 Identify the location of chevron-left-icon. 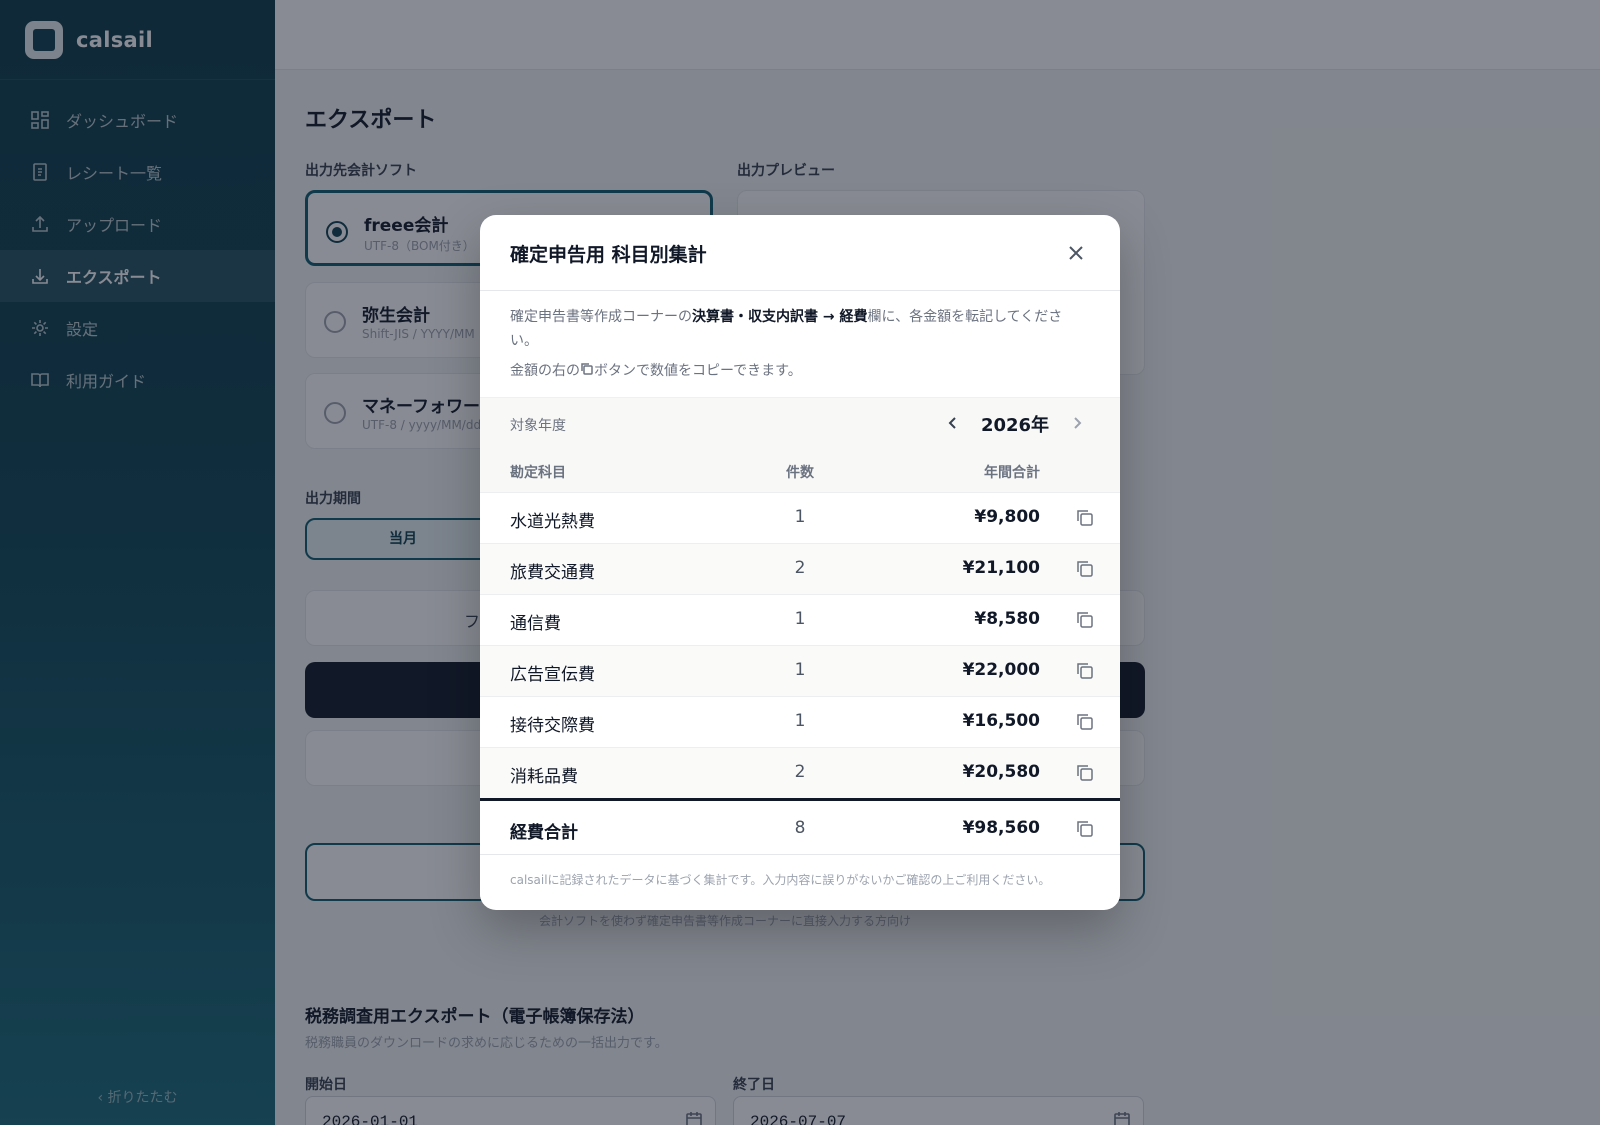
(952, 423).